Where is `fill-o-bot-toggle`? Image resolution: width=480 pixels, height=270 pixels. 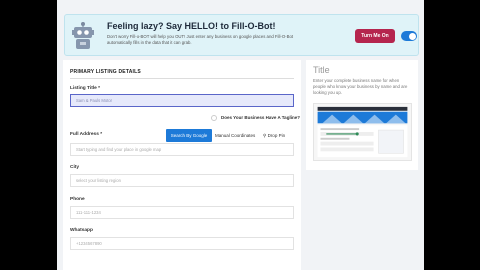 fill-o-bot-toggle is located at coordinates (409, 36).